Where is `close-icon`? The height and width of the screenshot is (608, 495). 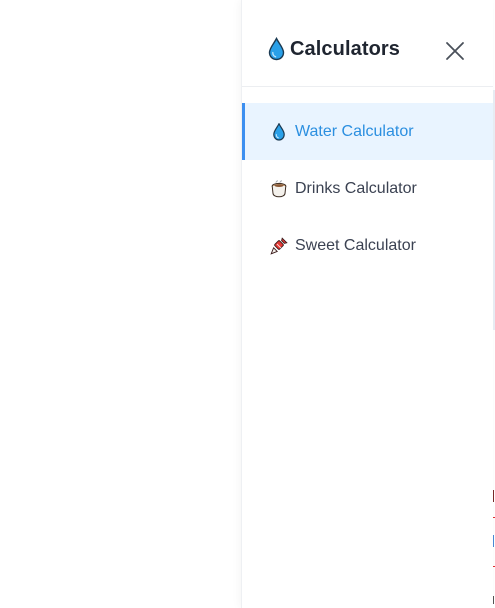 close-icon is located at coordinates (455, 51).